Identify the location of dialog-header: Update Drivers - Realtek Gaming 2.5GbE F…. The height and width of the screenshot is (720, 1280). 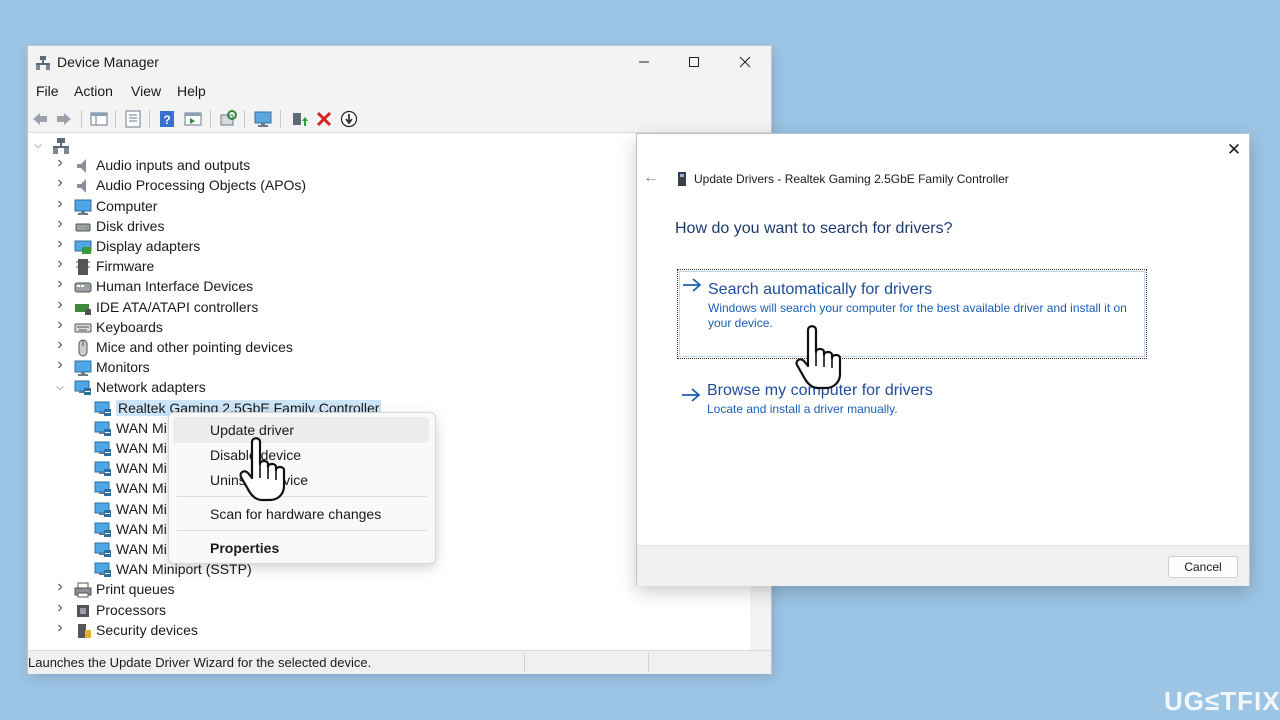
(851, 179).